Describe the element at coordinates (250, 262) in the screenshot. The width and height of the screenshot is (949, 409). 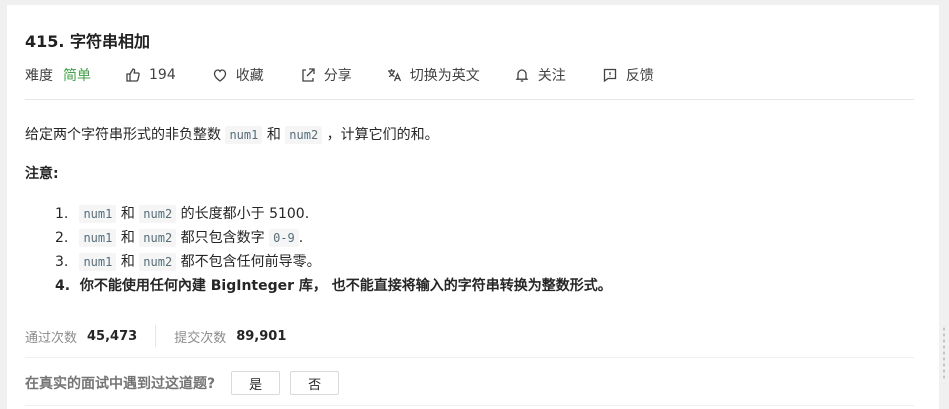
I see `rule-text: 都不包含任何前导零。` at that location.